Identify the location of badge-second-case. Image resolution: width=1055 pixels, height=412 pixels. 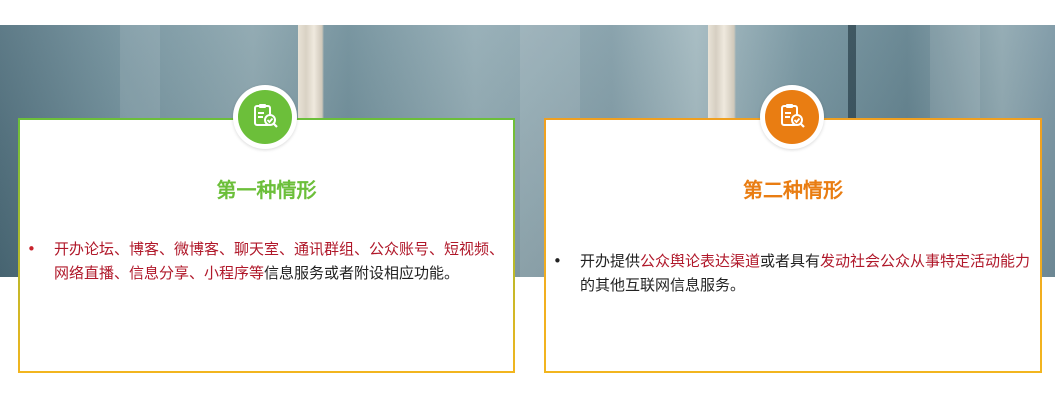
(792, 117).